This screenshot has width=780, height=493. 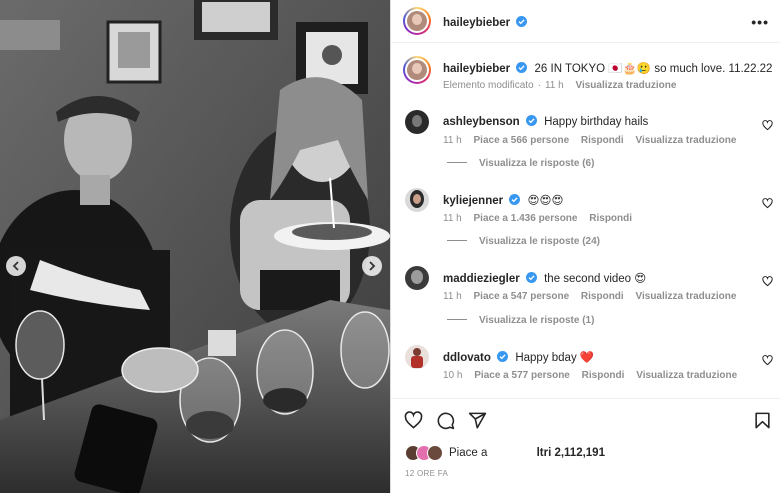 What do you see at coordinates (481, 122) in the screenshot?
I see `comment-username: ashleybenson` at bounding box center [481, 122].